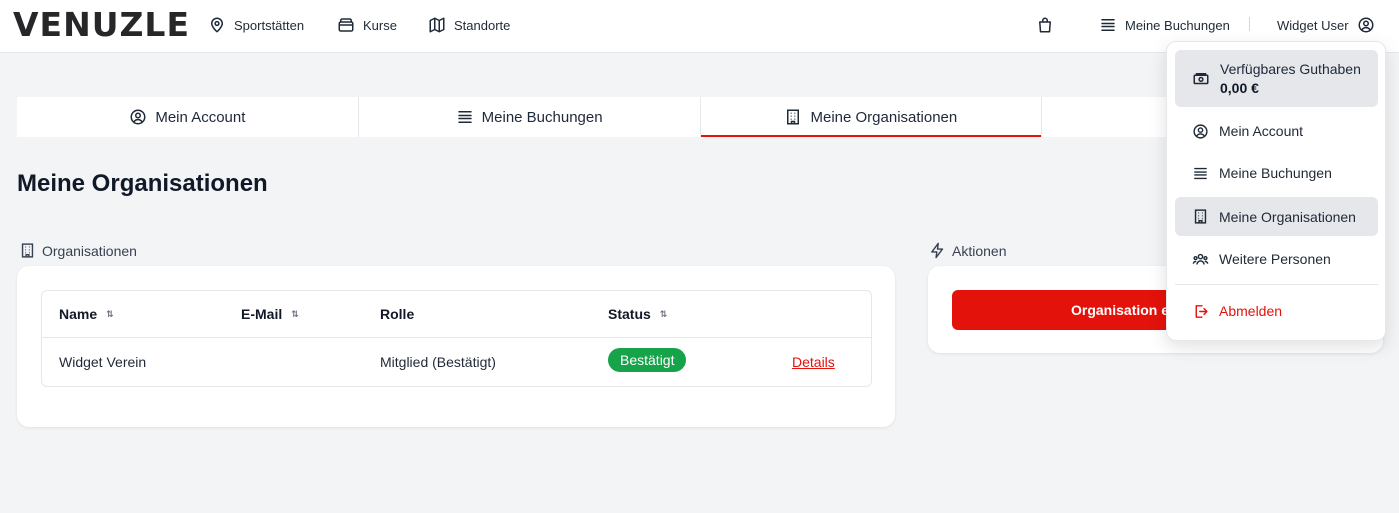  What do you see at coordinates (1200, 311) in the screenshot?
I see `logout-icon` at bounding box center [1200, 311].